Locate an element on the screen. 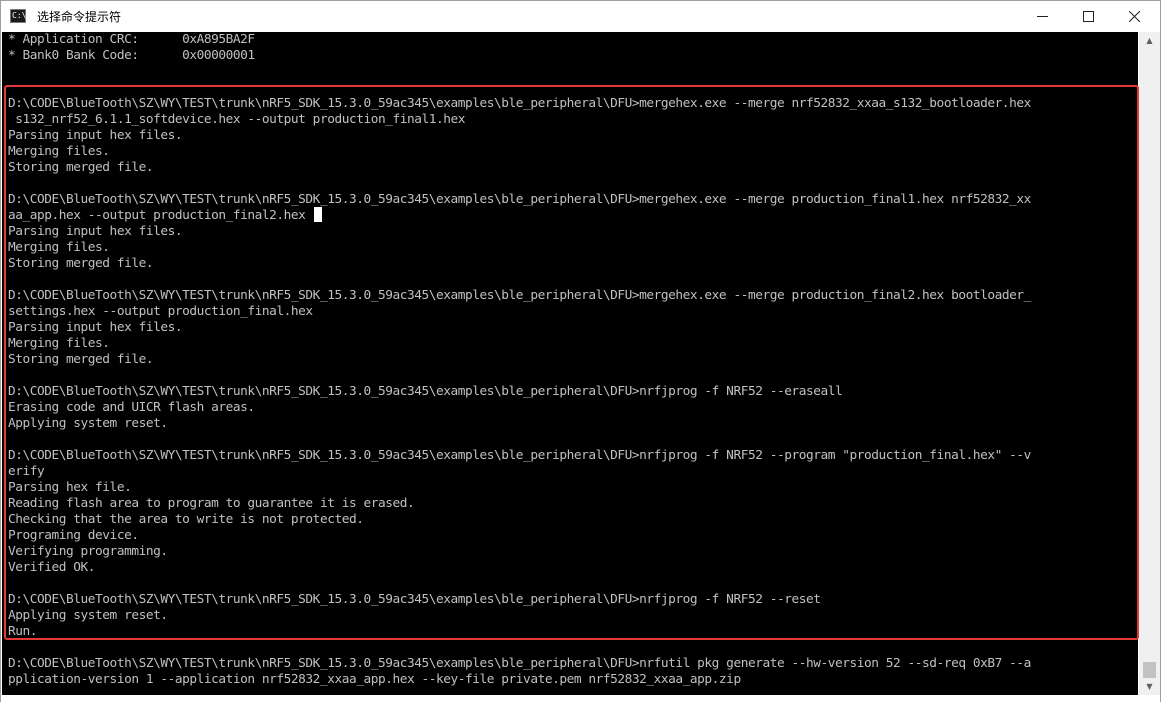 The image size is (1161, 702). scroll-down-arrow-icon: ▼ is located at coordinates (1149, 686).